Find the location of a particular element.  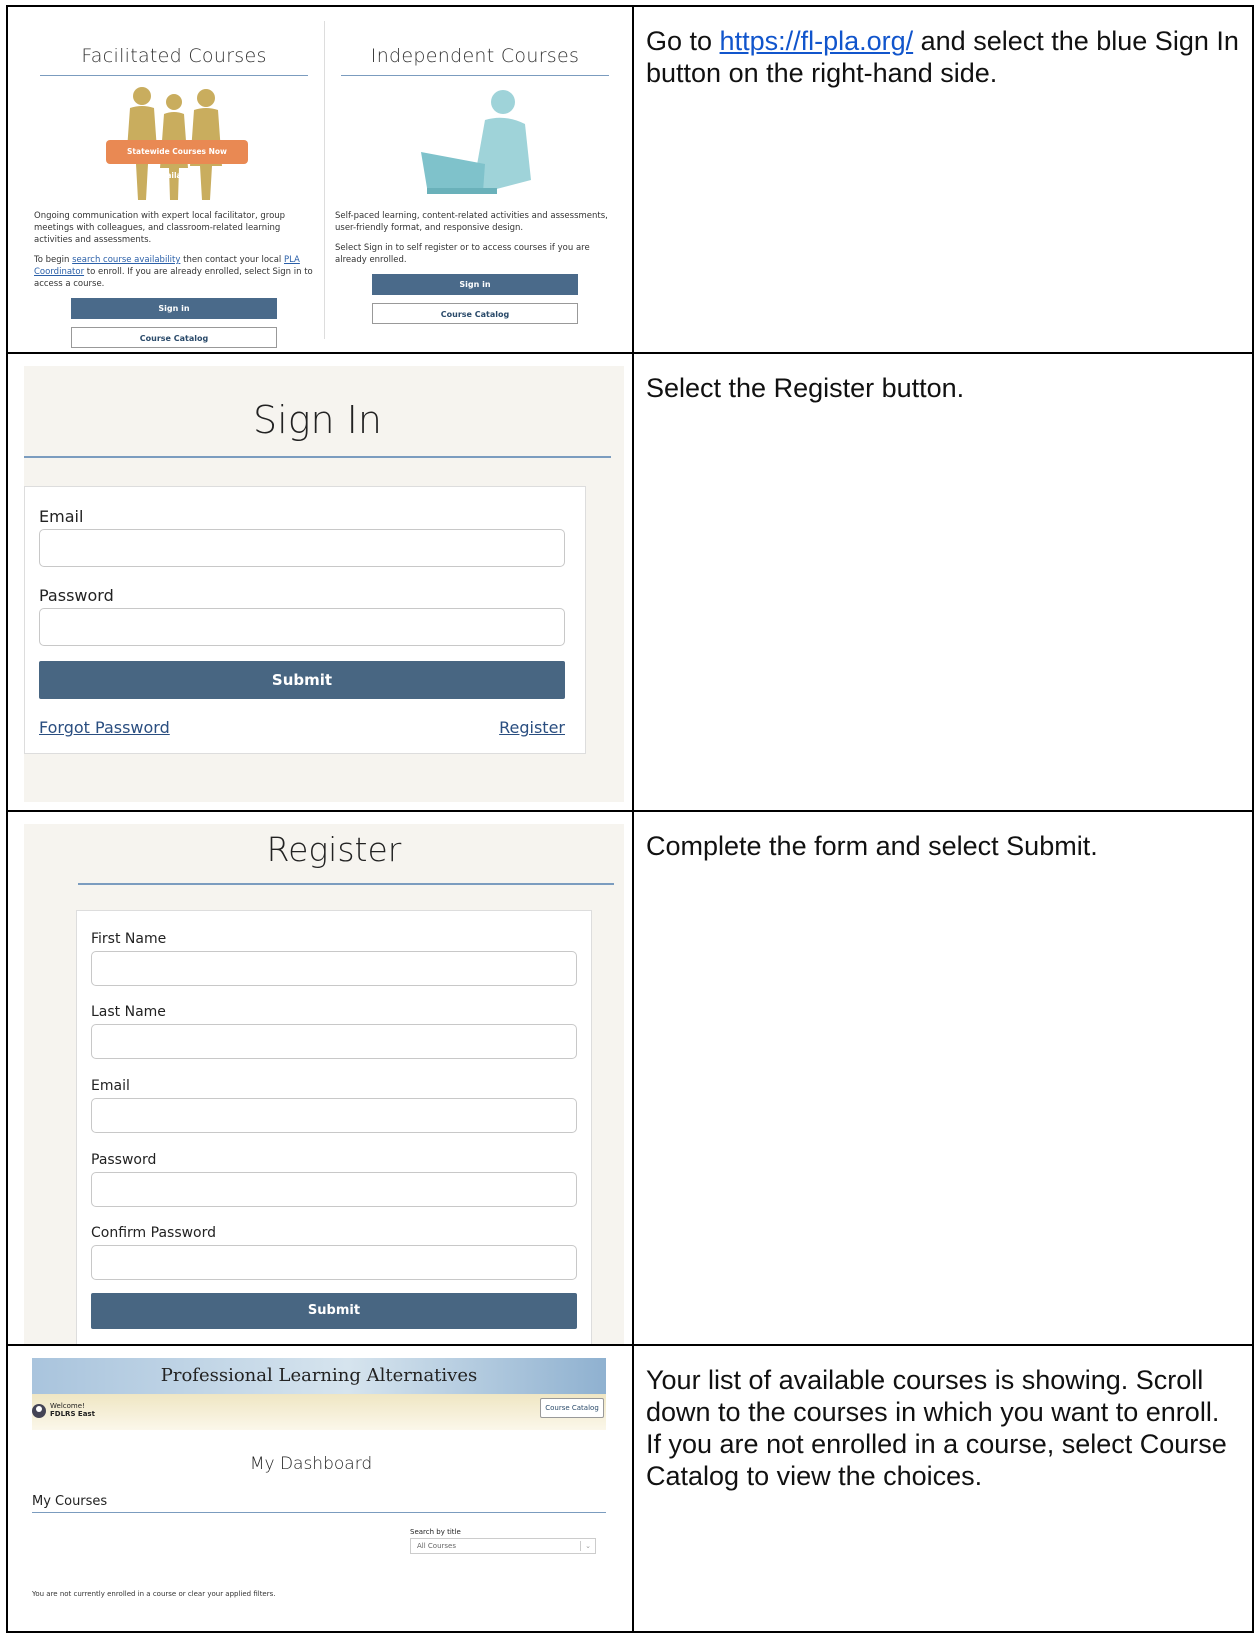

register-submit-button: Submit is located at coordinates (334, 1311).